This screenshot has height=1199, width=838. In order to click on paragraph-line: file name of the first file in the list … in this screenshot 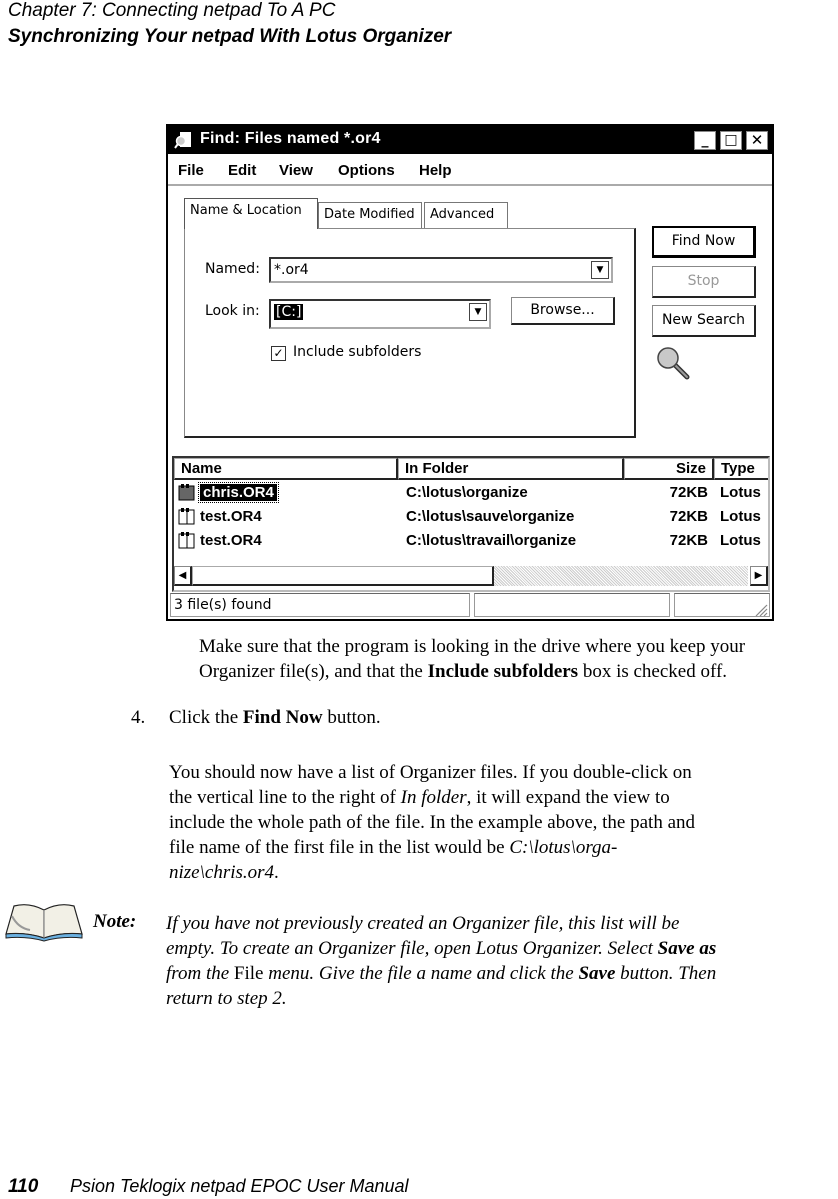, I will do `click(499, 847)`.